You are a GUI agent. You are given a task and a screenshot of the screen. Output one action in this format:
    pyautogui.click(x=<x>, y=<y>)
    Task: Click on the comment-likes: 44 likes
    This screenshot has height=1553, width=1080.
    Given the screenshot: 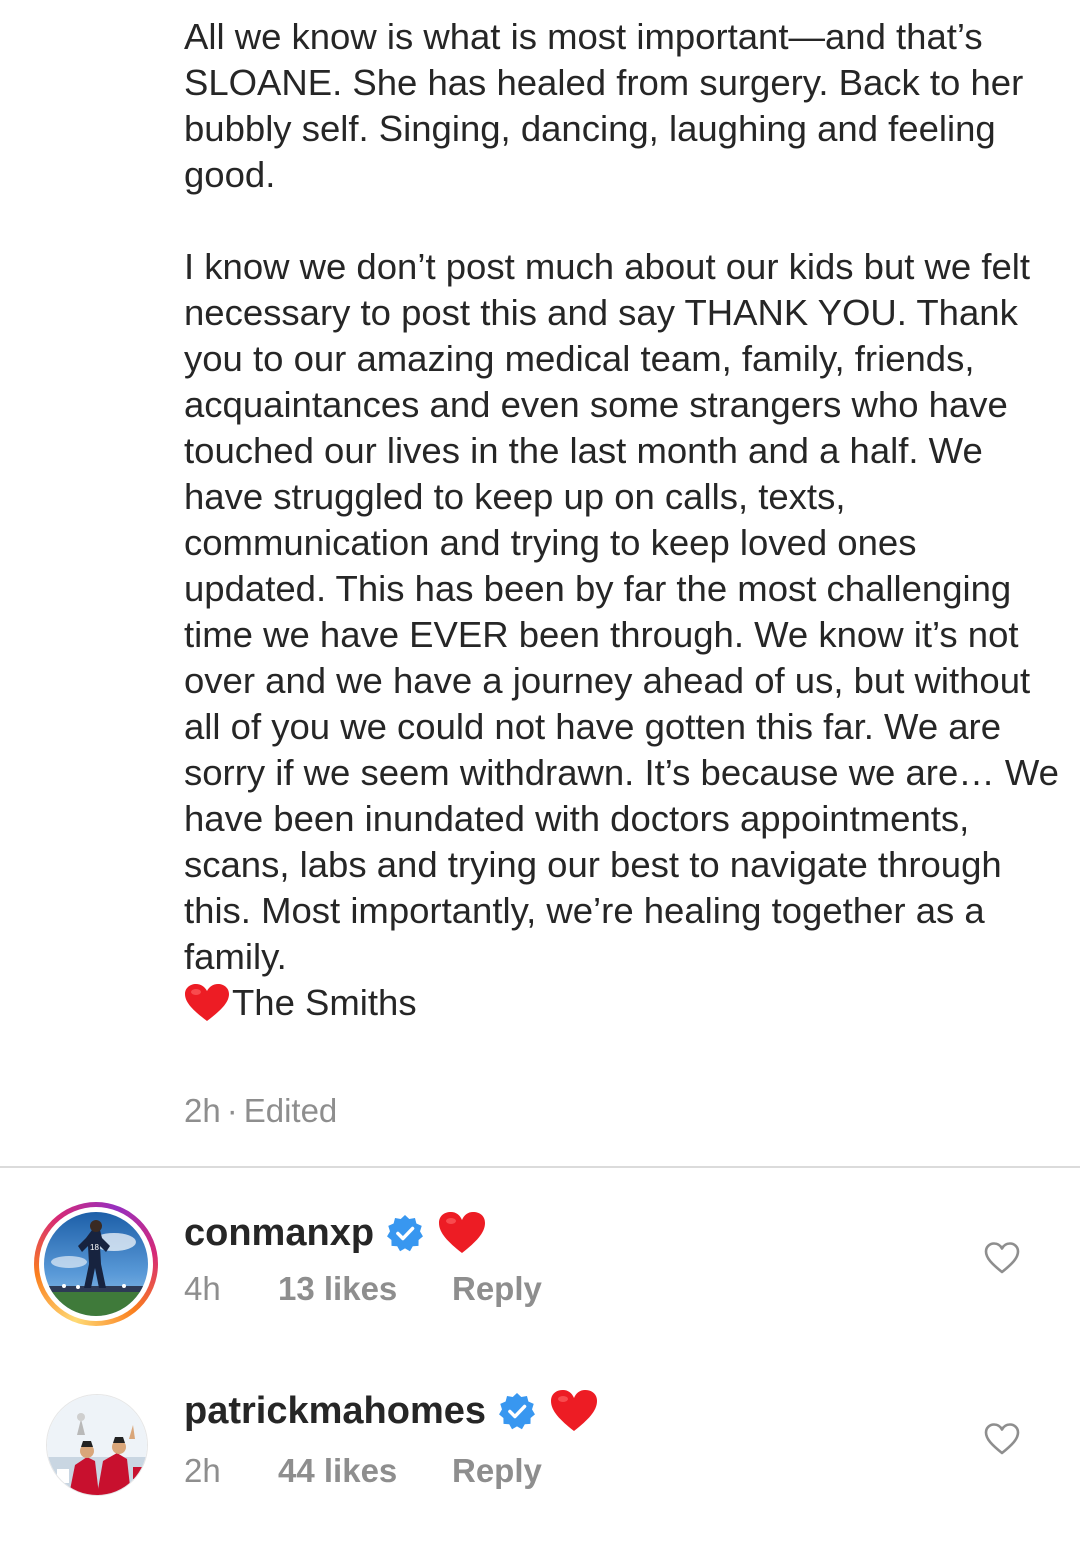 What is the action you would take?
    pyautogui.click(x=365, y=1471)
    